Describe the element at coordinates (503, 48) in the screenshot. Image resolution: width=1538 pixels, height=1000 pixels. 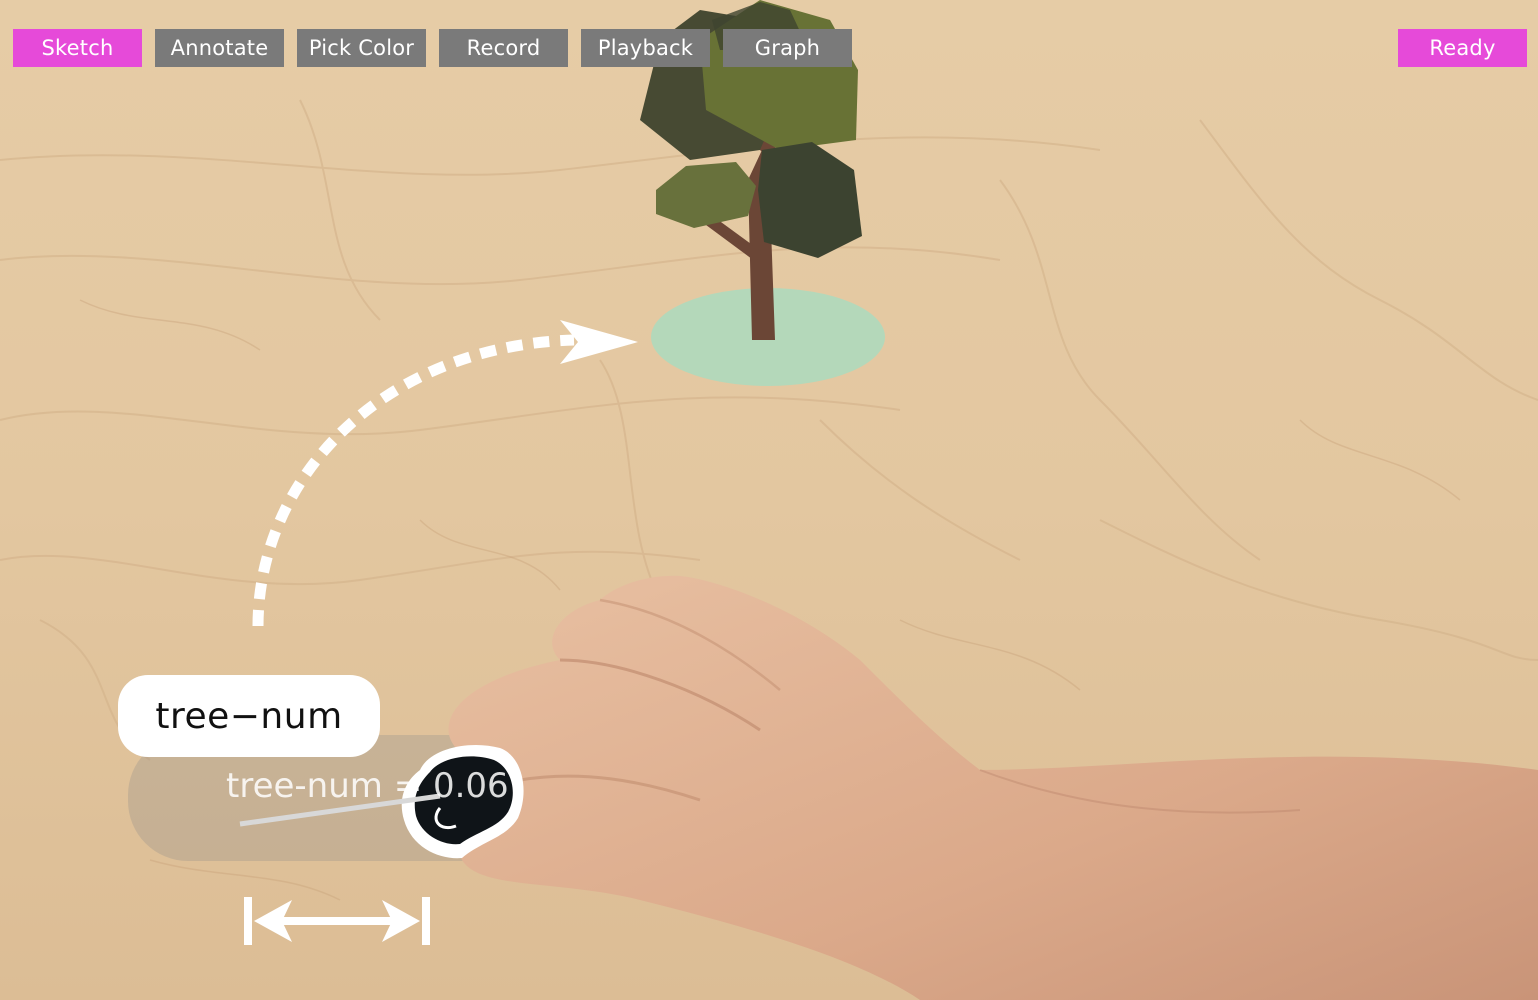
I see `record-button: Record` at that location.